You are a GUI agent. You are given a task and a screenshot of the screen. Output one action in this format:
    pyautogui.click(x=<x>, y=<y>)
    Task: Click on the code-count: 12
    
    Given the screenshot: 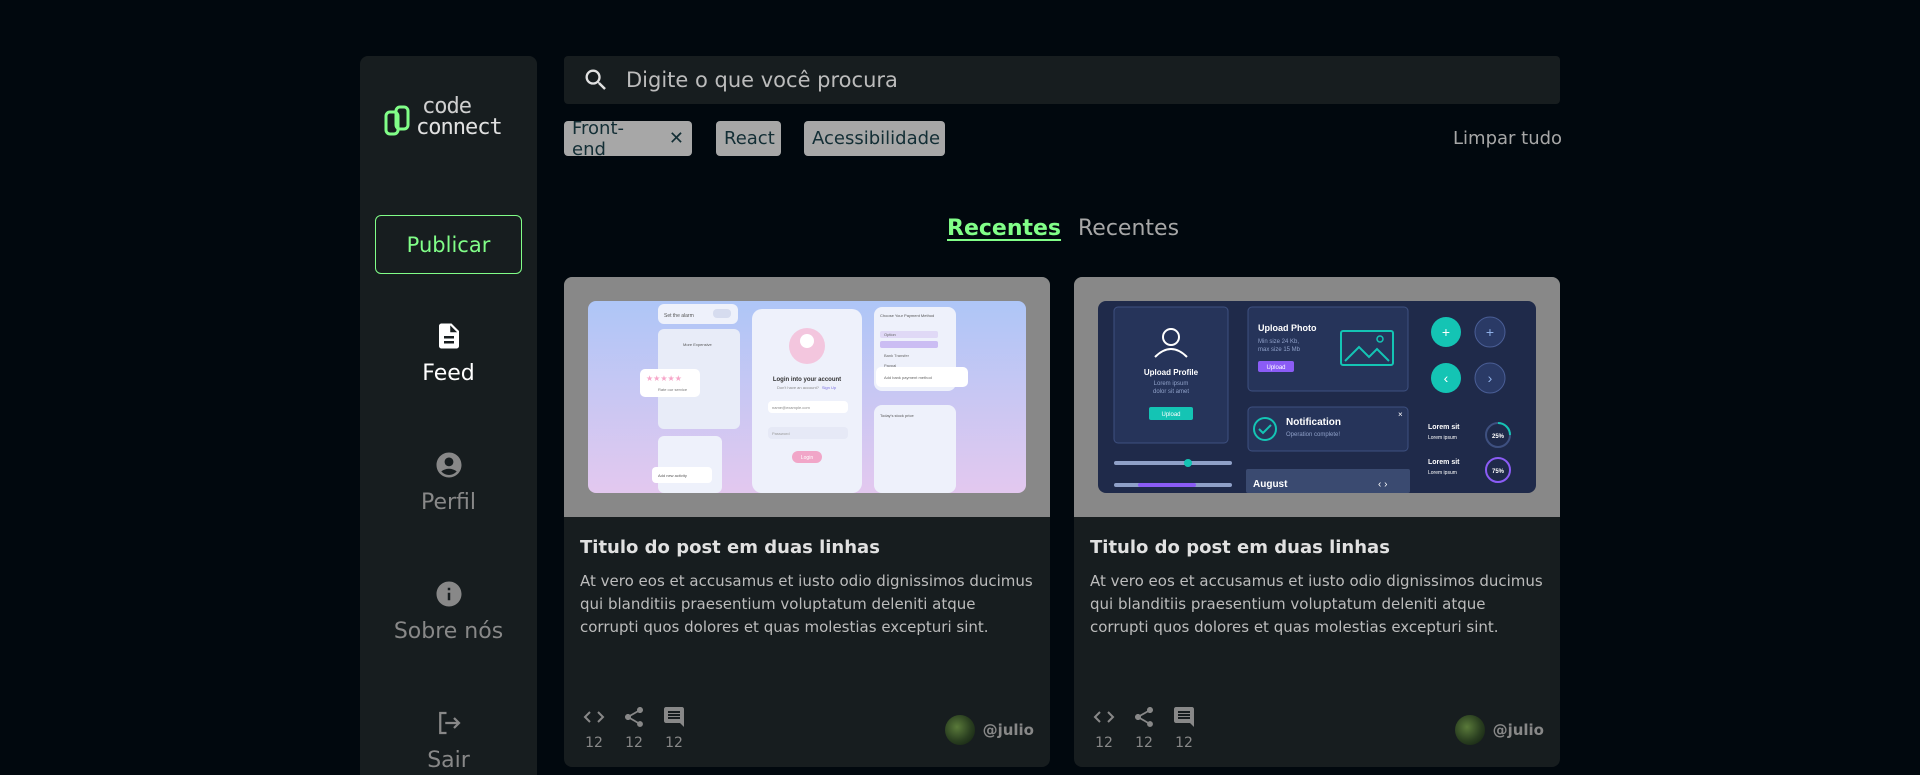 What is the action you would take?
    pyautogui.click(x=594, y=743)
    